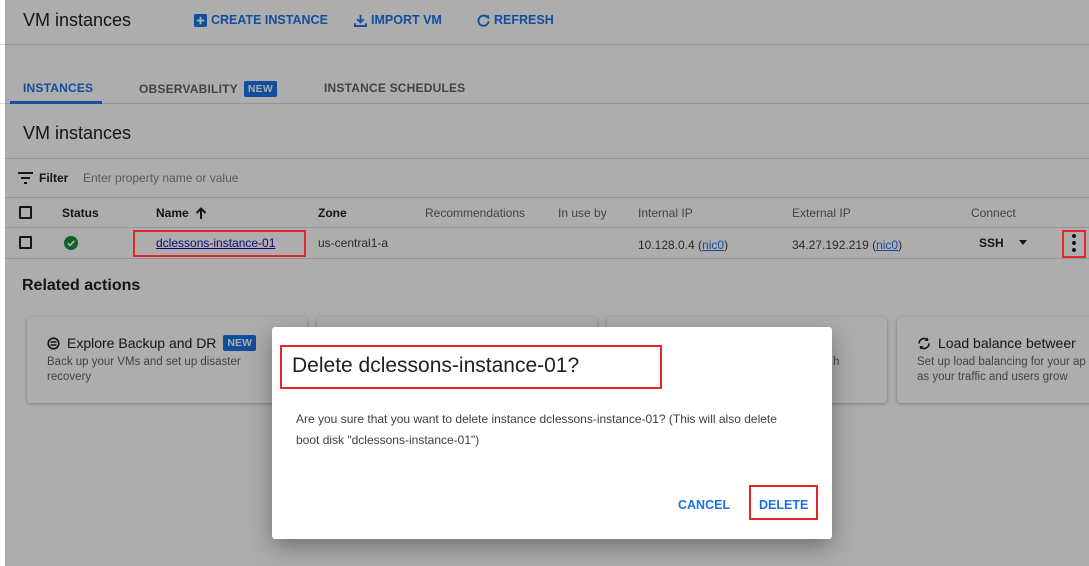 This screenshot has width=1089, height=566. Describe the element at coordinates (704, 505) in the screenshot. I see `cancel-button: CANCEL` at that location.